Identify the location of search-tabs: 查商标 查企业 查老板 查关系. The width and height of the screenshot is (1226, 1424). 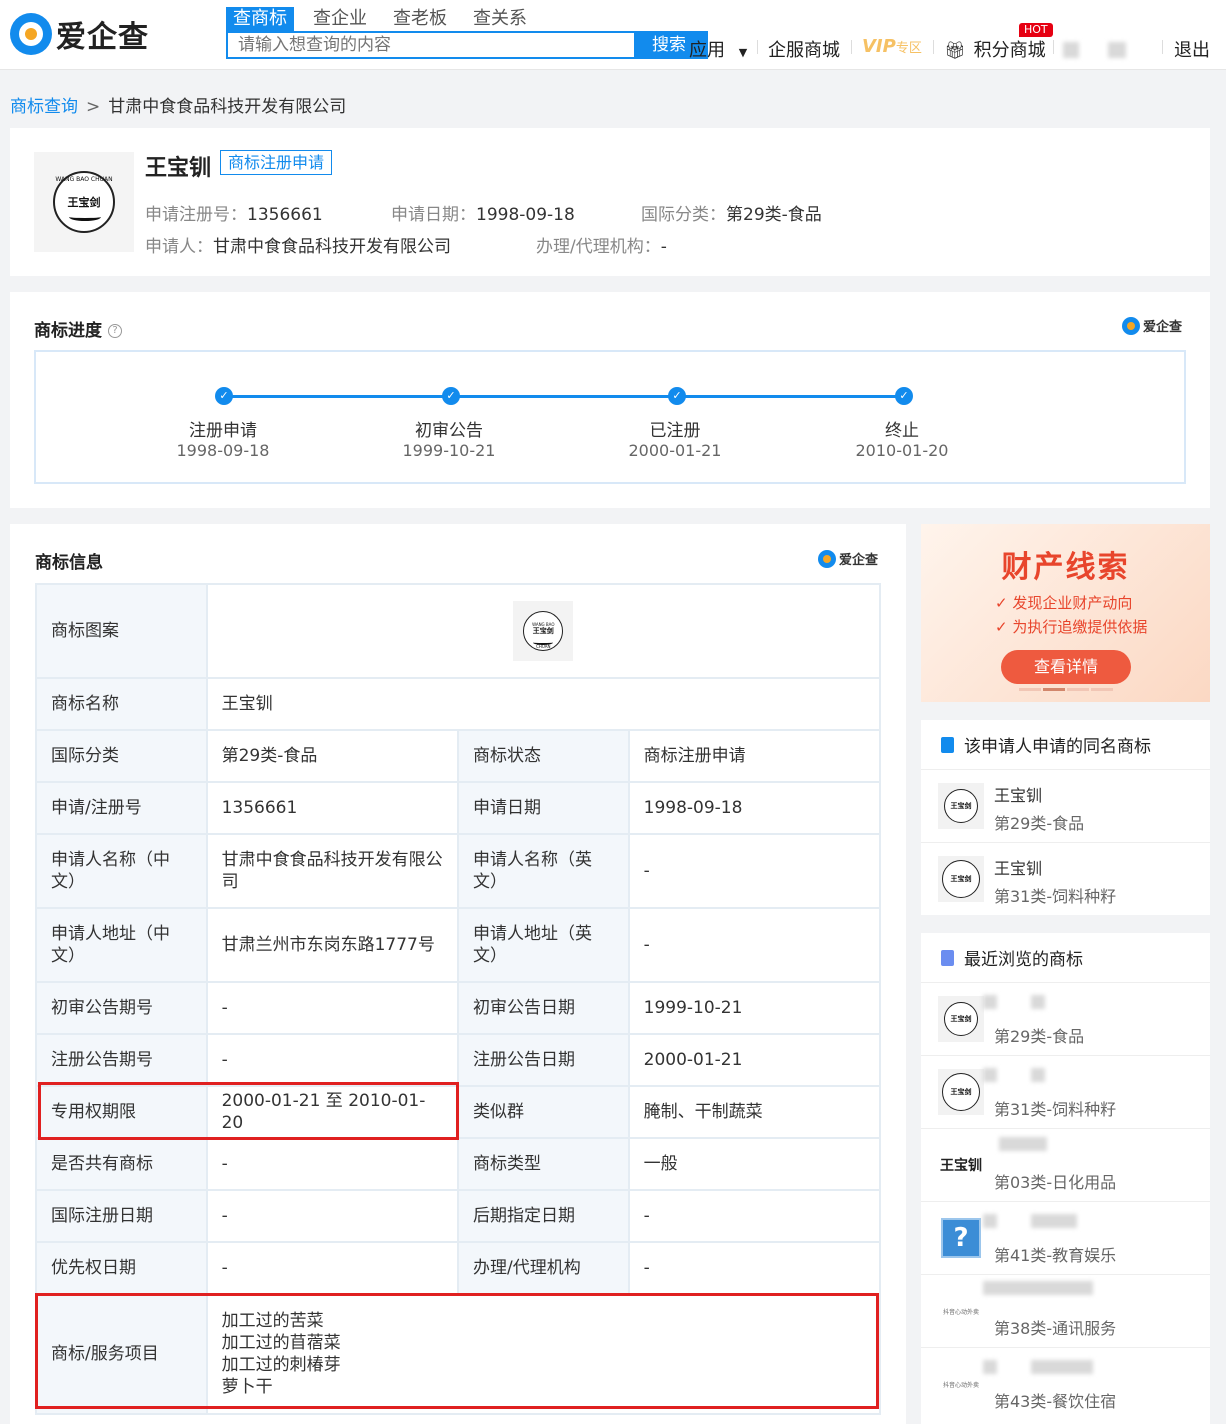
(386, 19).